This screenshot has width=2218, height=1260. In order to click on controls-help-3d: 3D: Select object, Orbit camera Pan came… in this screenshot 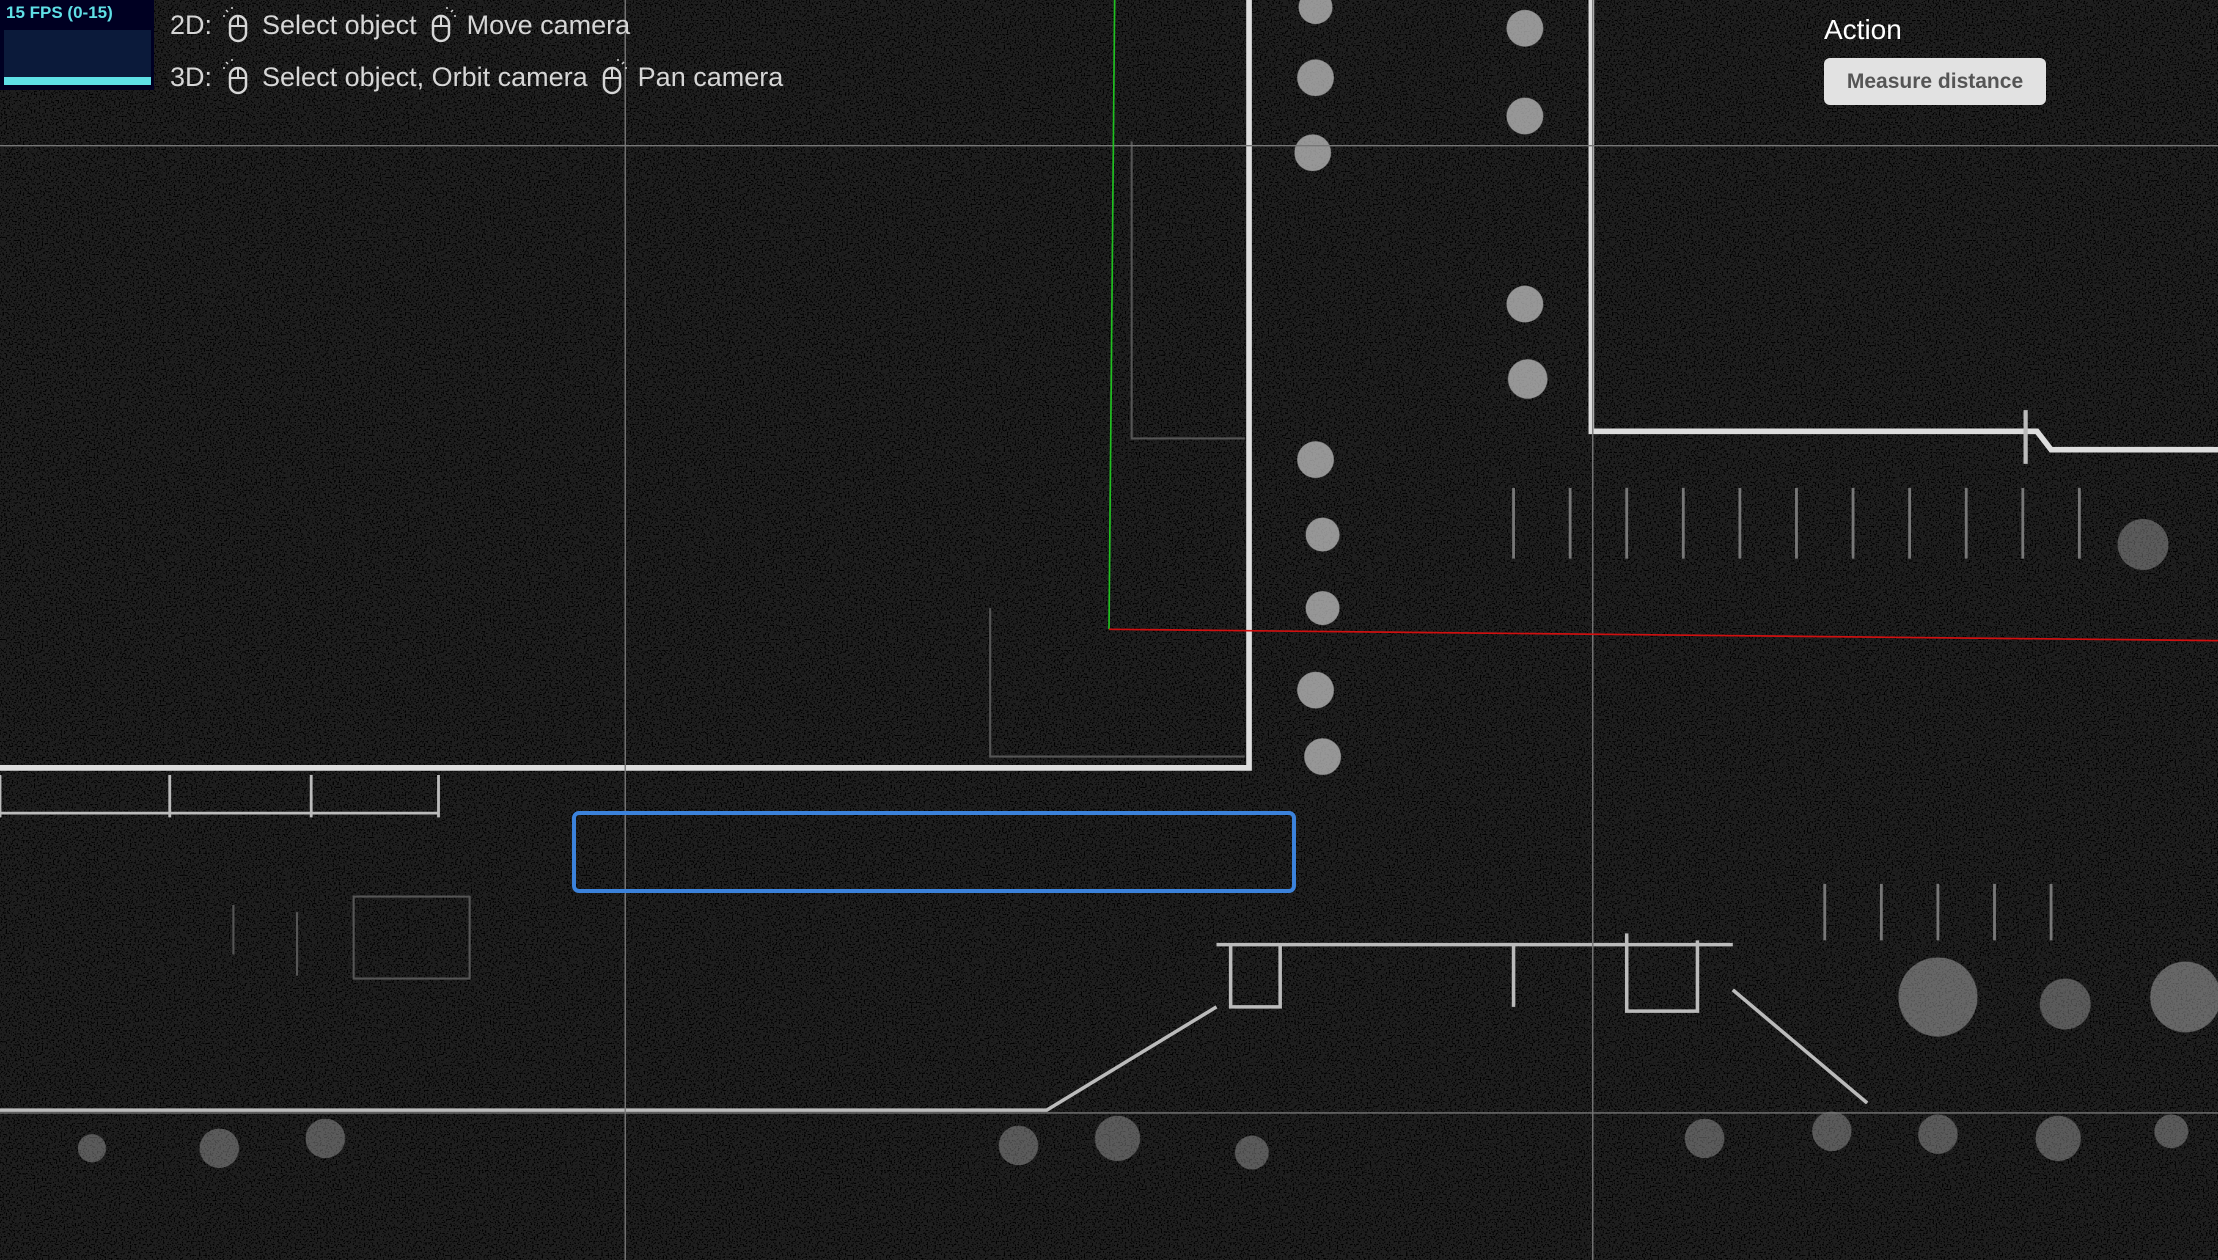, I will do `click(476, 77)`.